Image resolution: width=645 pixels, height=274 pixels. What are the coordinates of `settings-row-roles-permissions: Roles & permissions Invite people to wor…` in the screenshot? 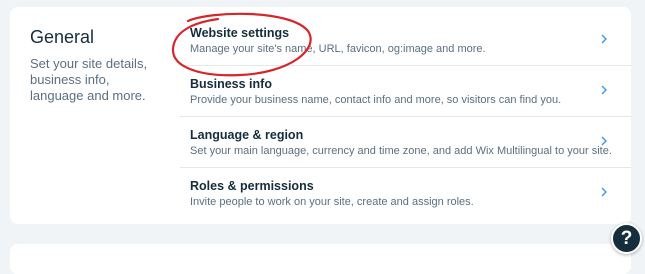 It's located at (405, 193).